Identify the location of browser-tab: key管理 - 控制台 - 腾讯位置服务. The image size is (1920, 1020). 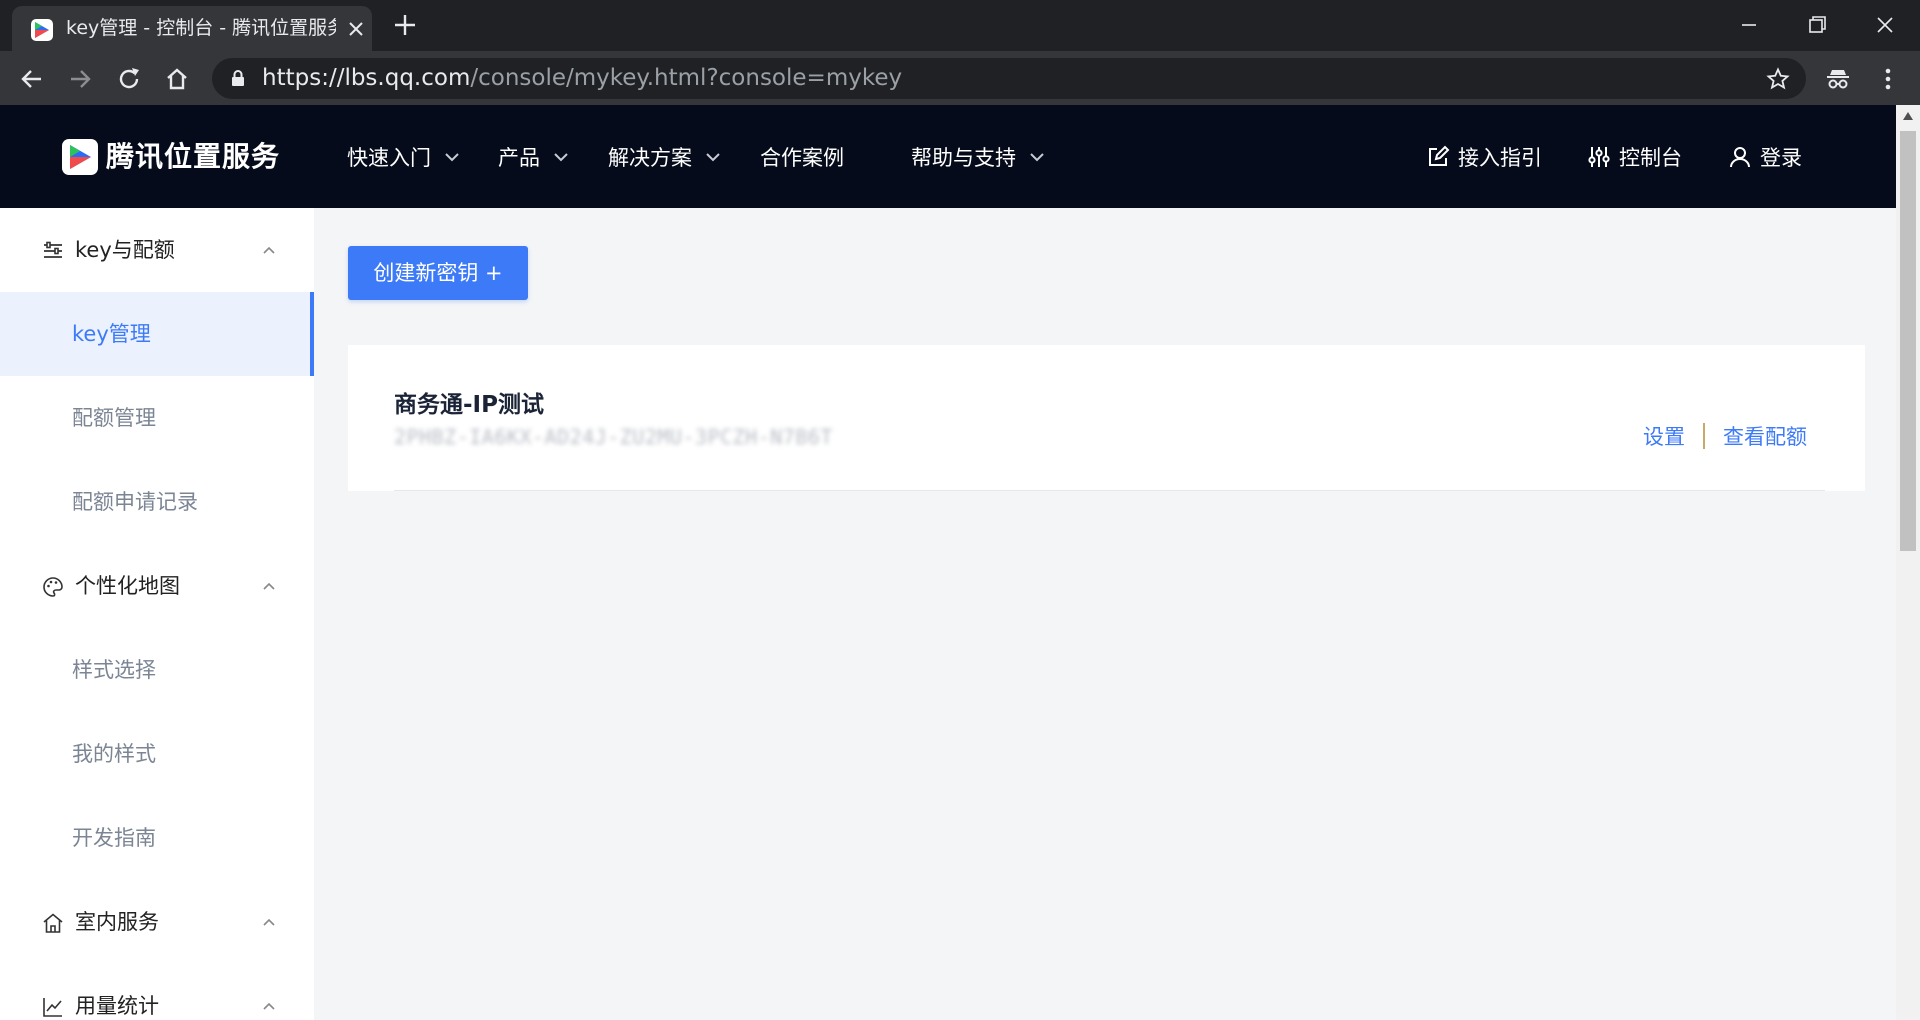
(192, 28).